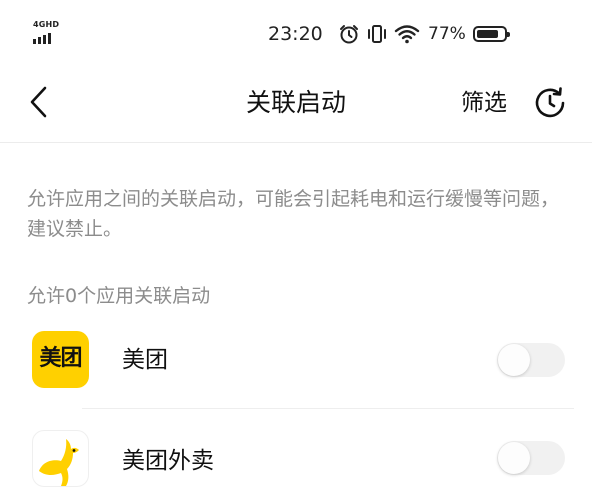  I want to click on wifi-icon, so click(407, 34).